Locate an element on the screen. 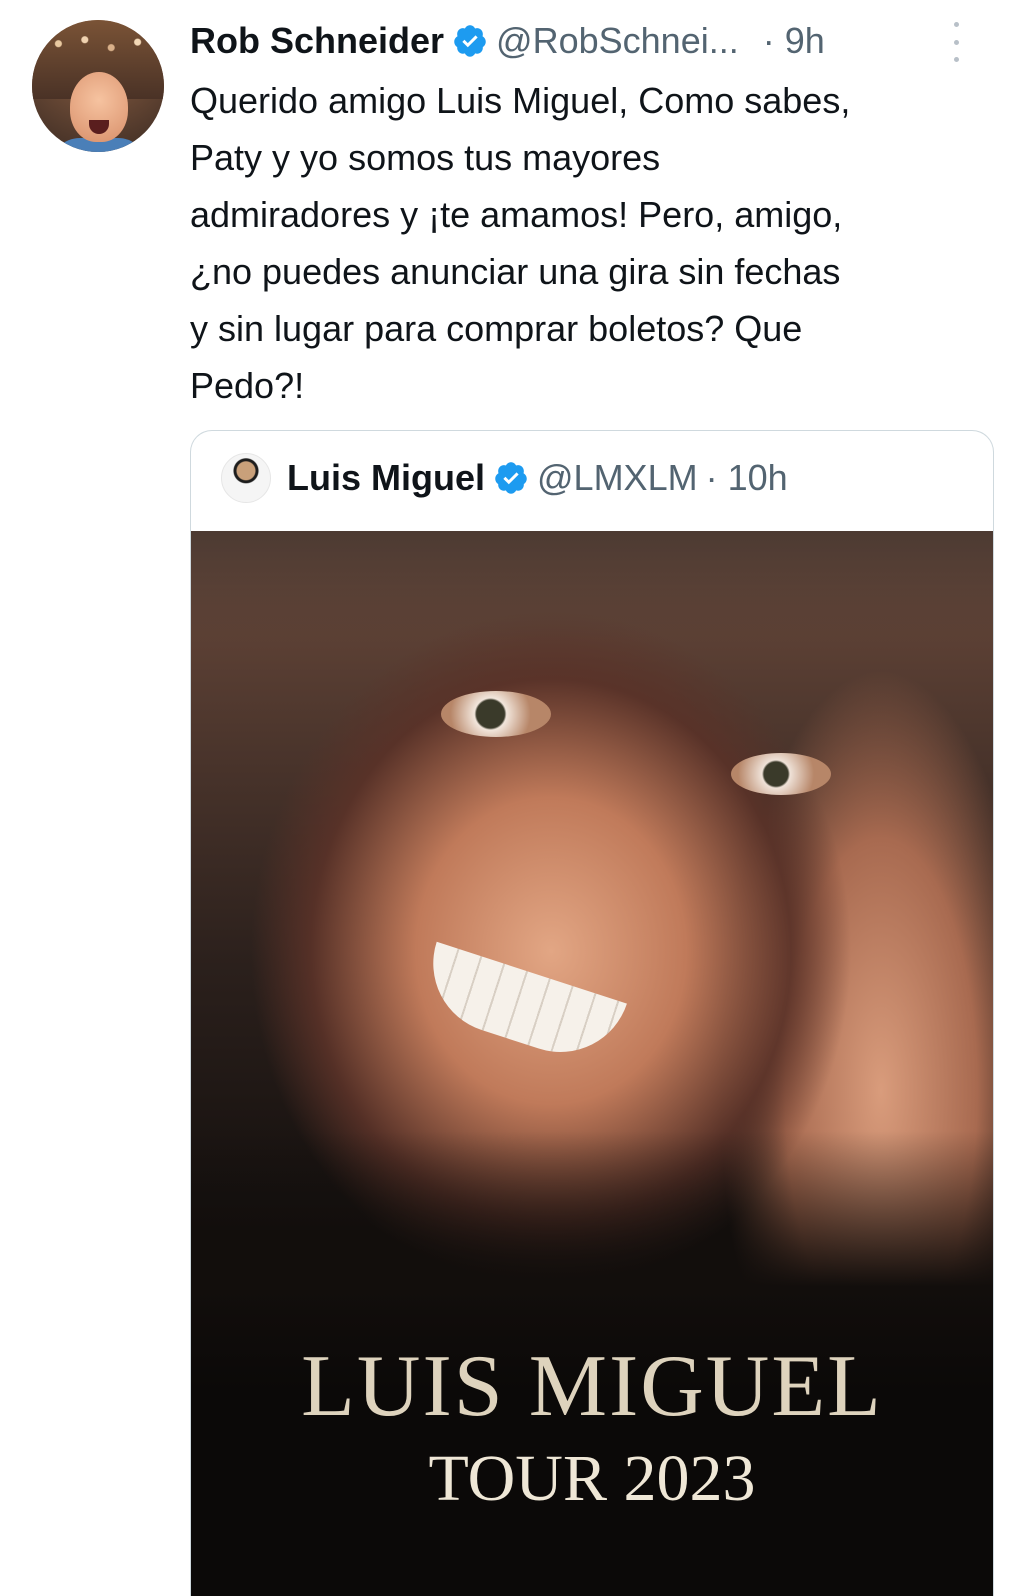 The image size is (1024, 1596). quoted-tweet-header: Luis Miguel @LMXLM · 10h is located at coordinates (504, 478).